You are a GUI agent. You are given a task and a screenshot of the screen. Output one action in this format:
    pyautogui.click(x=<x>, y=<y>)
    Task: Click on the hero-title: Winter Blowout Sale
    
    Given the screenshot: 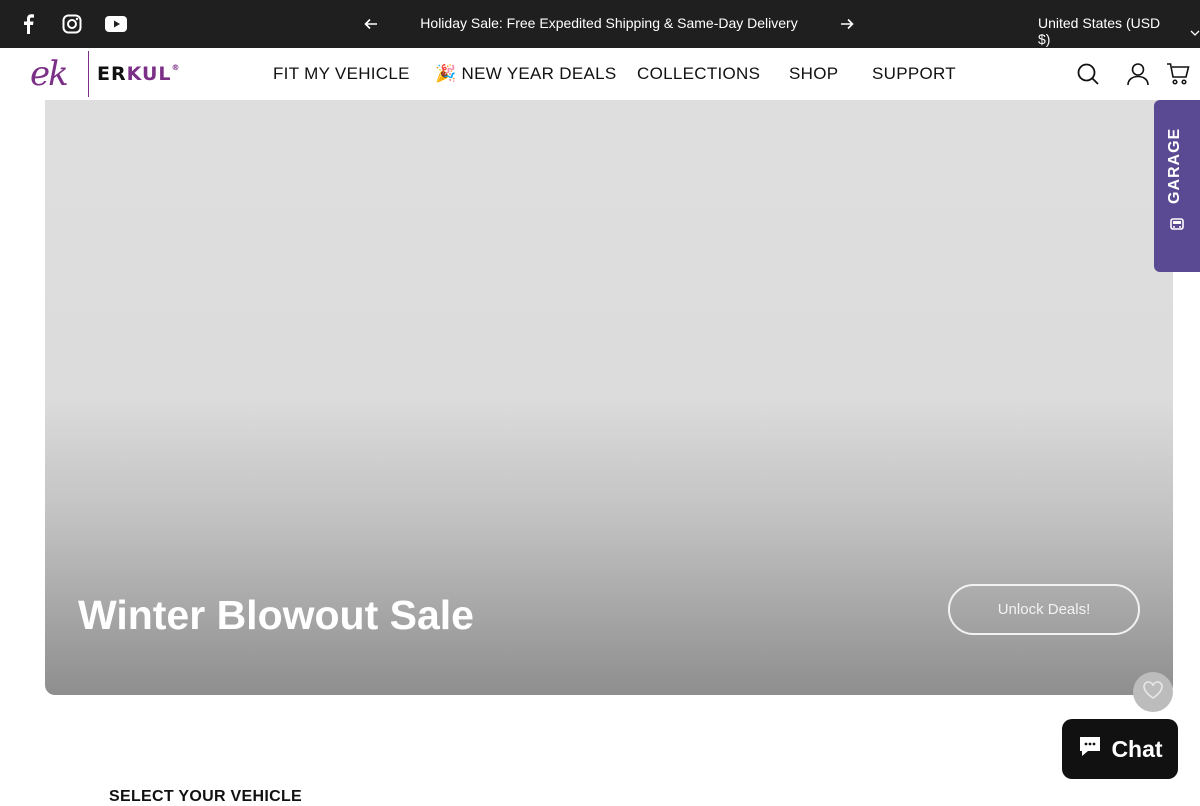 What is the action you would take?
    pyautogui.click(x=276, y=615)
    